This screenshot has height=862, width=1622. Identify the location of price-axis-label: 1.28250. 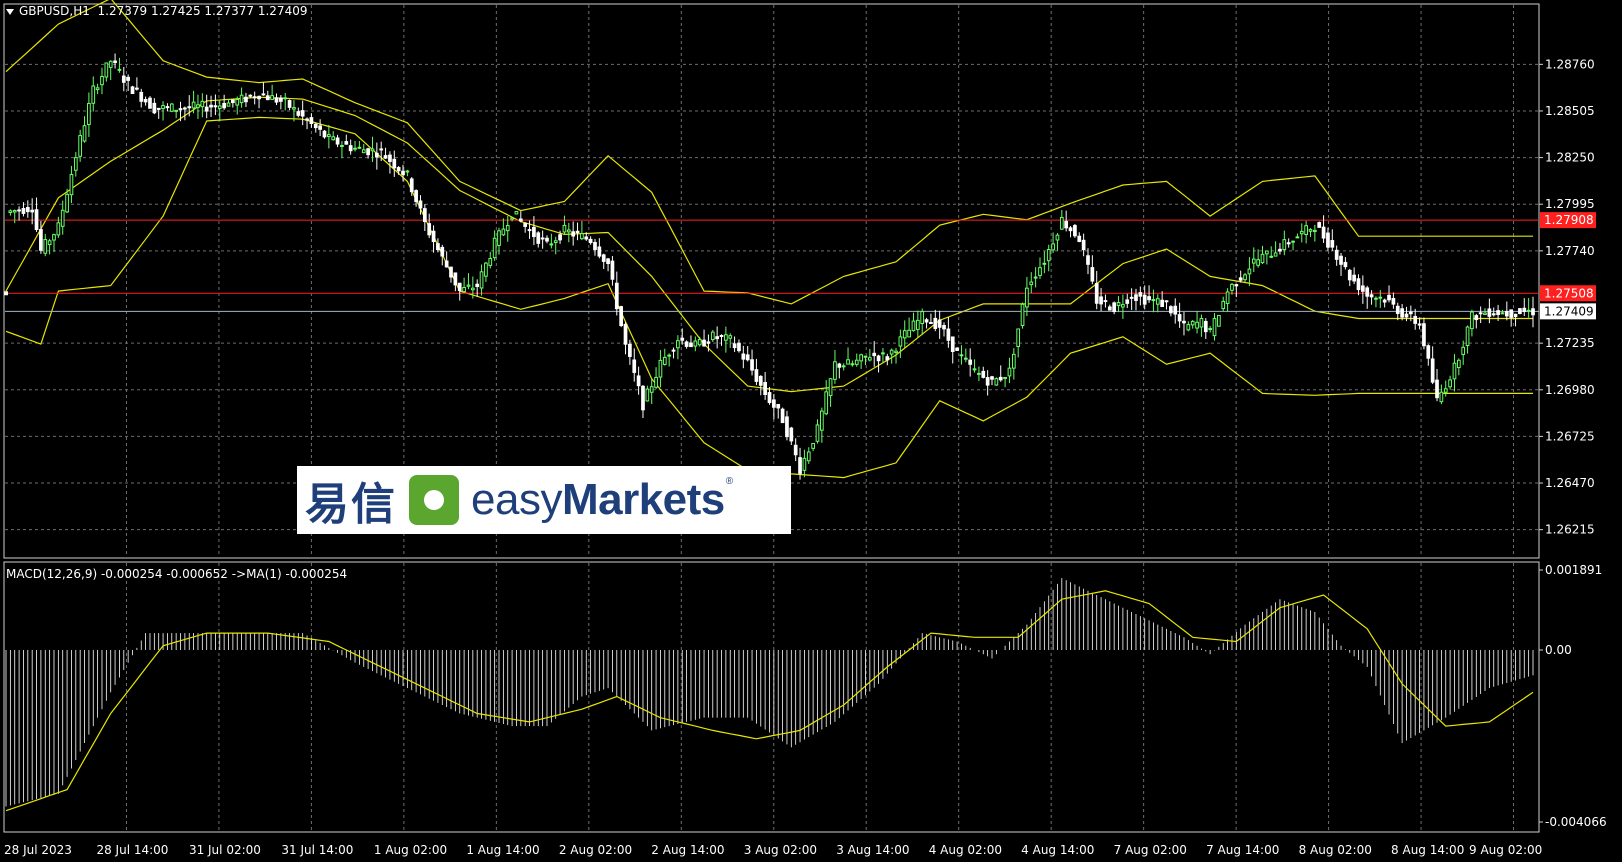
(1570, 158).